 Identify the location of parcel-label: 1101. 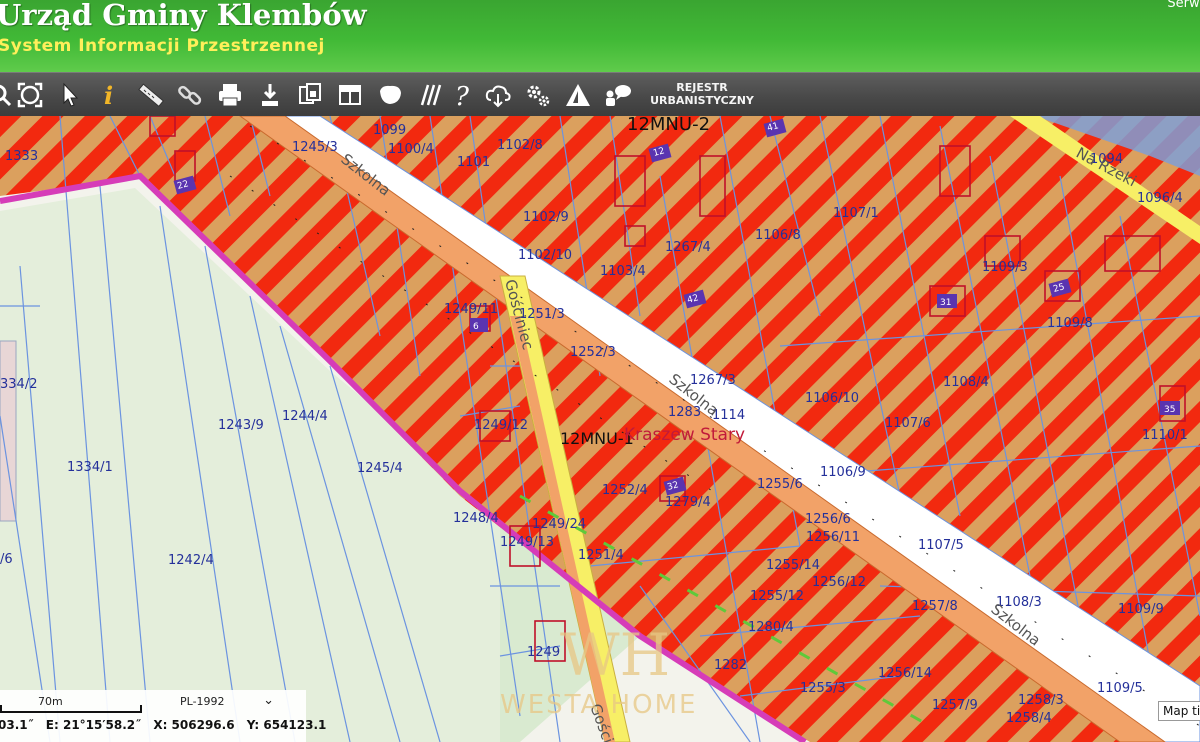
(473, 162).